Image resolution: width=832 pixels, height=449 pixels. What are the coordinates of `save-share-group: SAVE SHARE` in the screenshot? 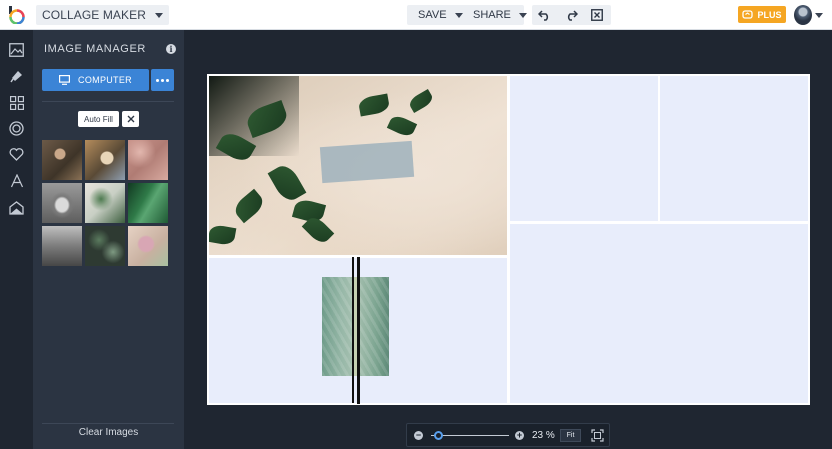 It's located at (467, 15).